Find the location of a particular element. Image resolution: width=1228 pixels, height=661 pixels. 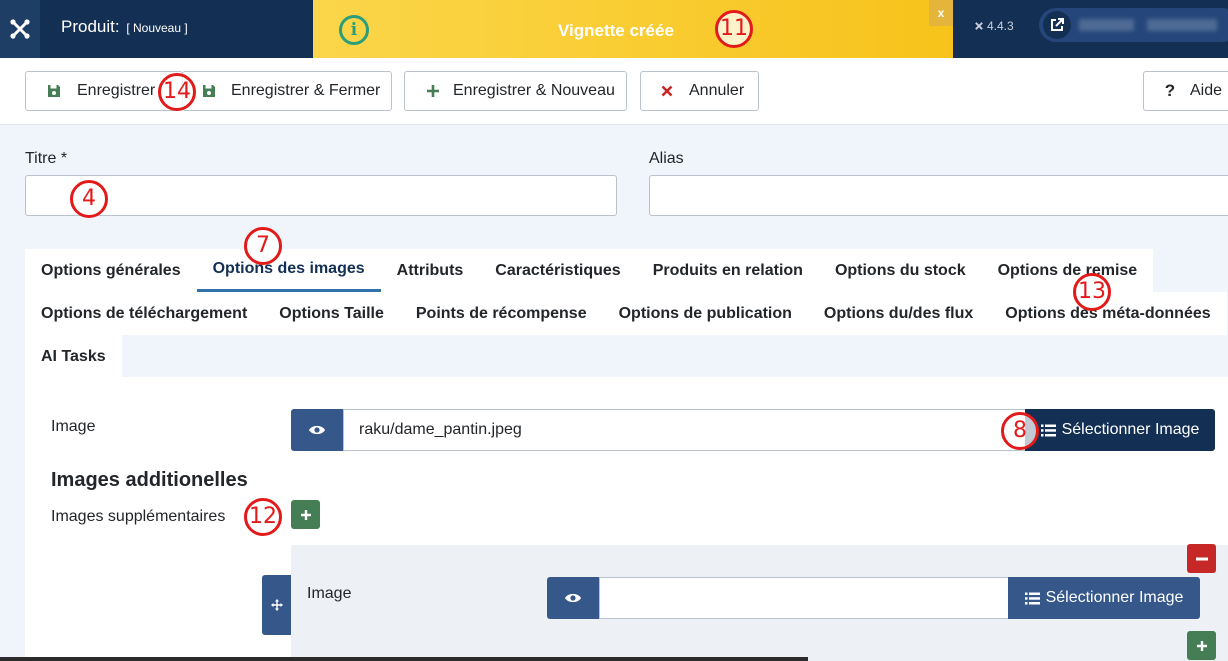

help-button: ? Aide is located at coordinates (1185, 91).